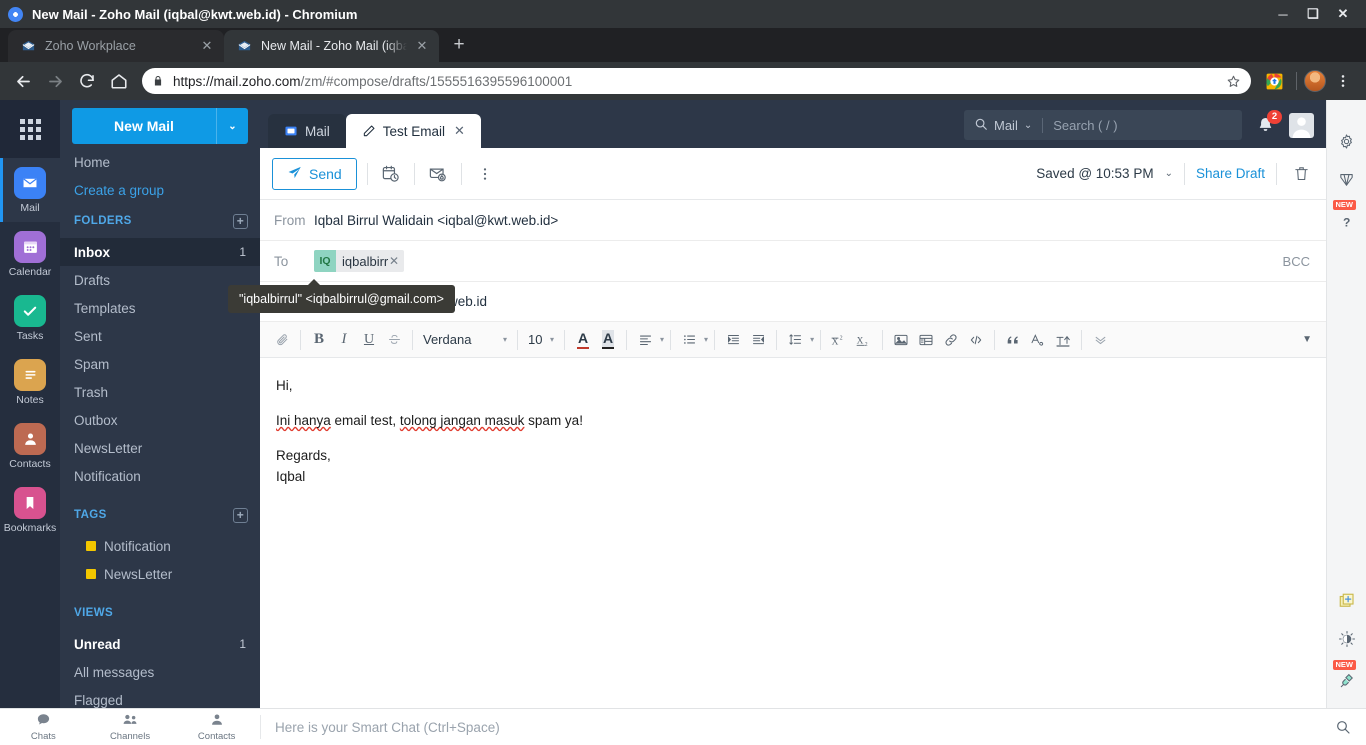 The image size is (1366, 745). Describe the element at coordinates (23, 81) in the screenshot. I see `back-arrow-icon` at that location.